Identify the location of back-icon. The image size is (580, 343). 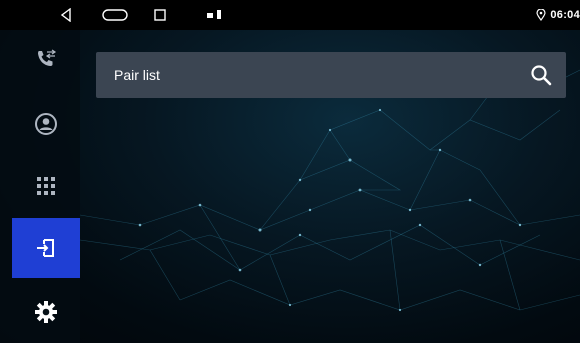
(66, 15).